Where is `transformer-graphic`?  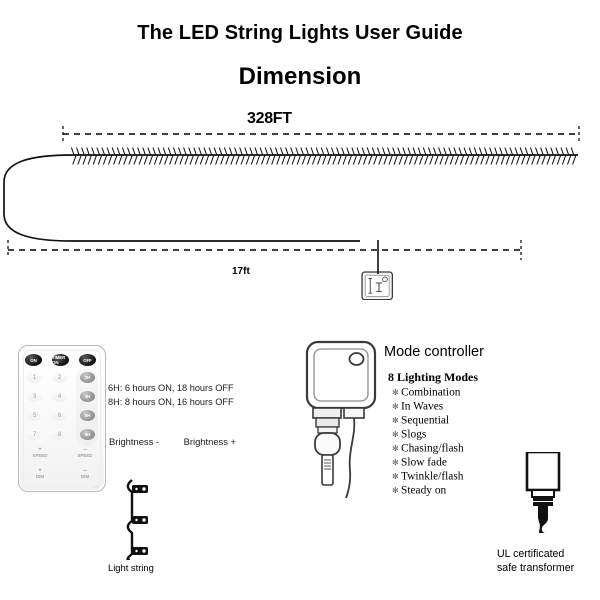
transformer-graphic is located at coordinates (543, 492).